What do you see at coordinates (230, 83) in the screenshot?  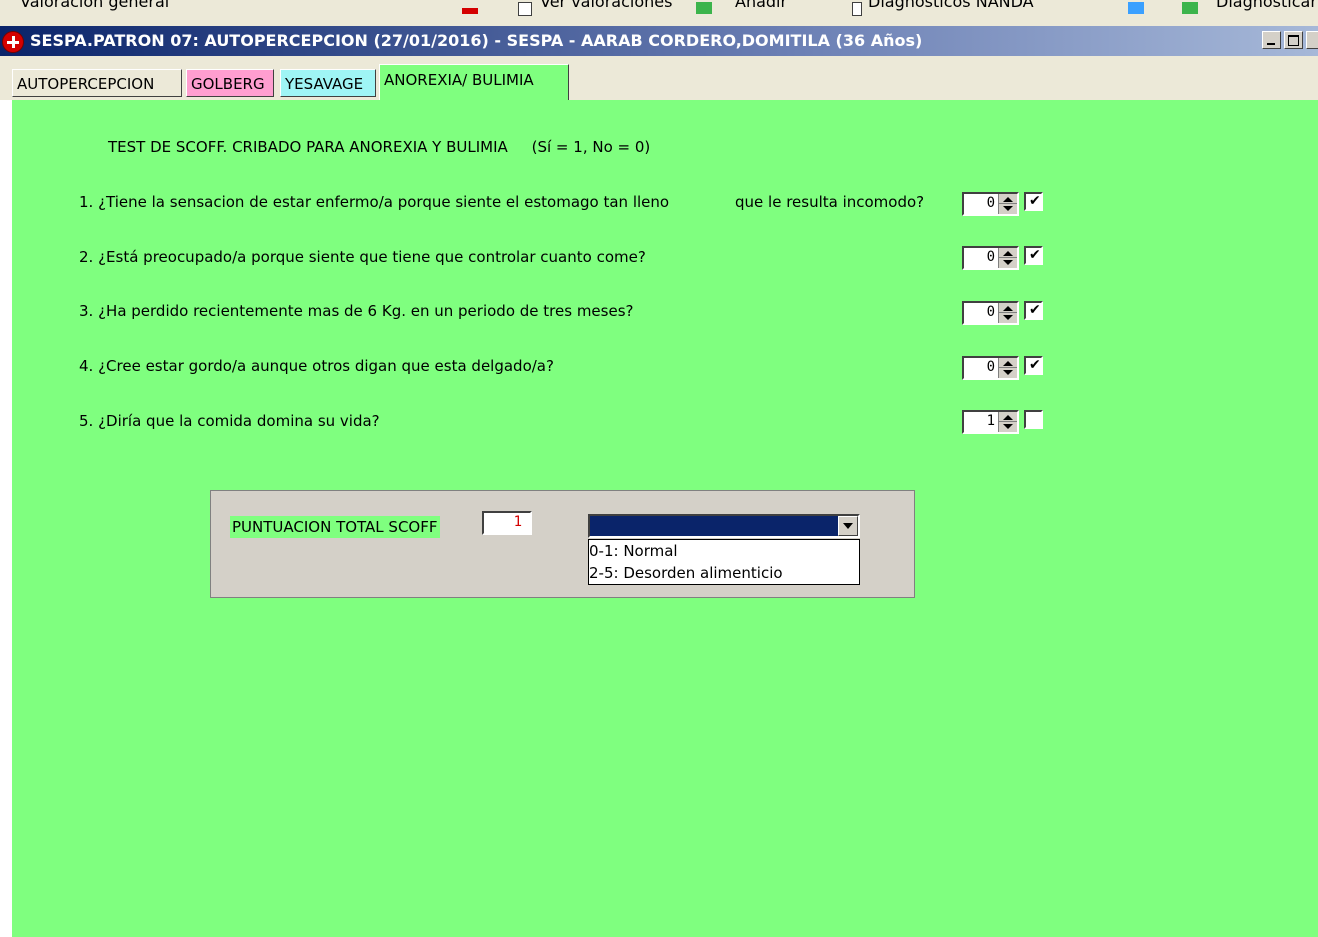 I see `tab-golberg: GOLBERG` at bounding box center [230, 83].